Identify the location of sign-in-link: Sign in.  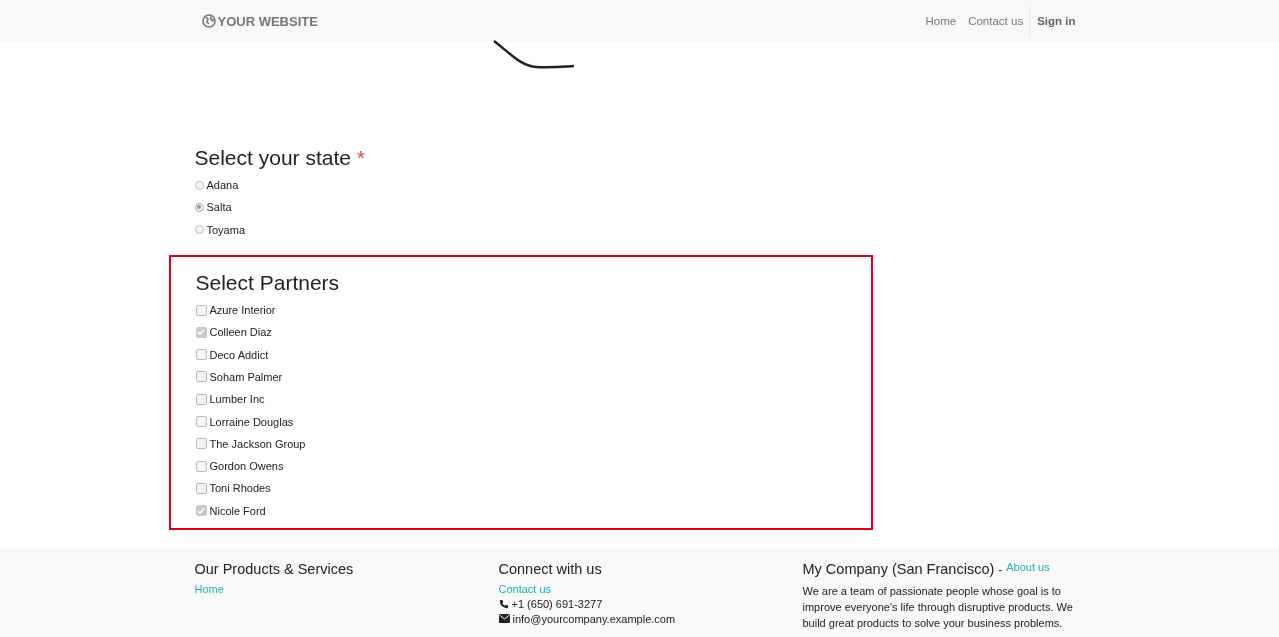
(1056, 21).